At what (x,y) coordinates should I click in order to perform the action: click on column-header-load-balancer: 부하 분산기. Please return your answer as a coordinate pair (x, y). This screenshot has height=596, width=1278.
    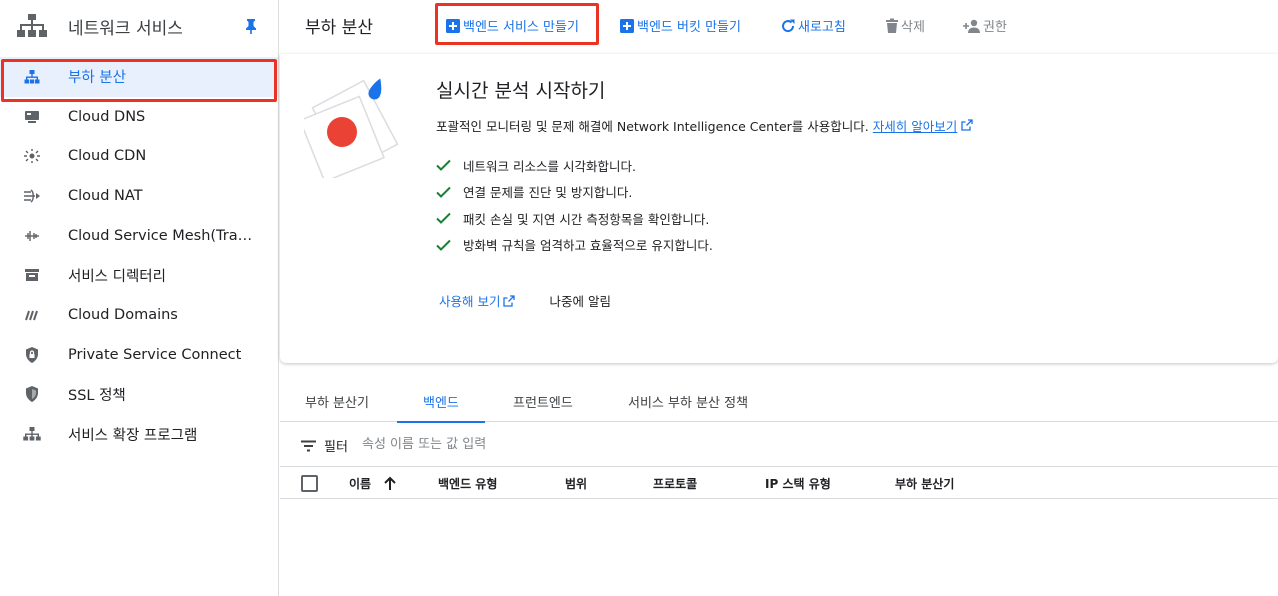
    Looking at the image, I should click on (924, 483).